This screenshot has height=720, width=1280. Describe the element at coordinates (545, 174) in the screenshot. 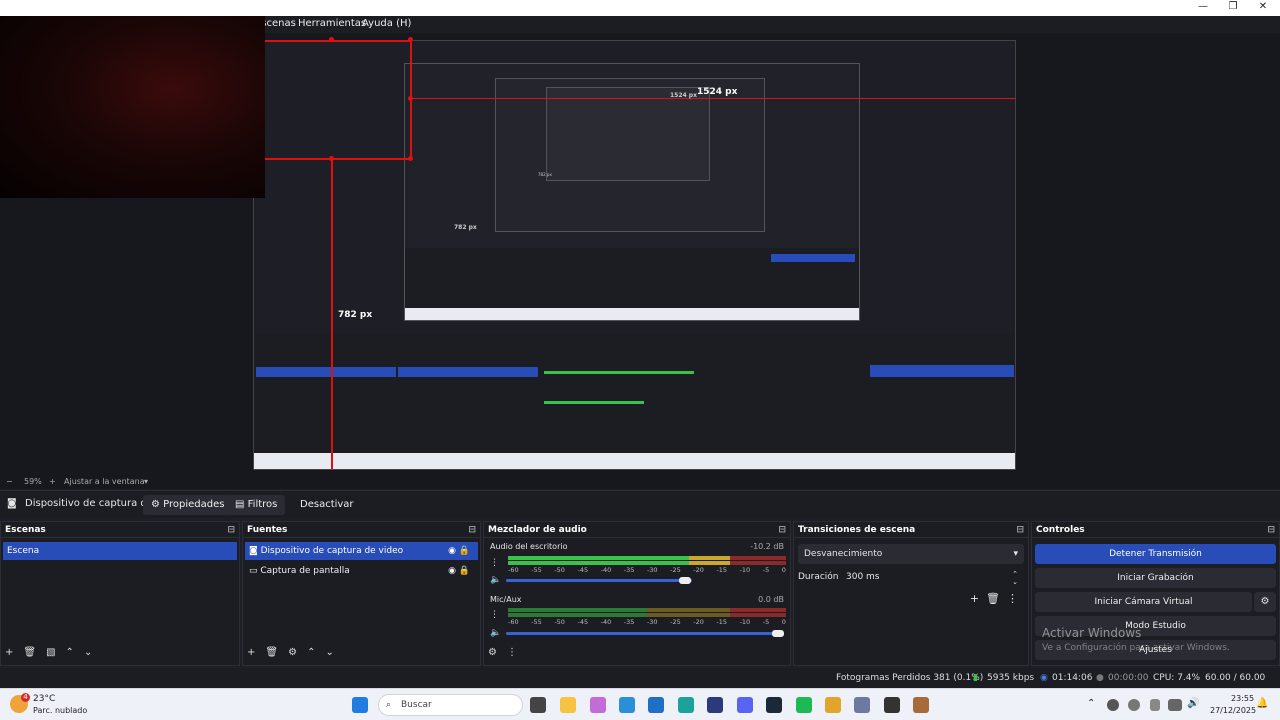

I see `nested-tiny-label: 782 px` at that location.